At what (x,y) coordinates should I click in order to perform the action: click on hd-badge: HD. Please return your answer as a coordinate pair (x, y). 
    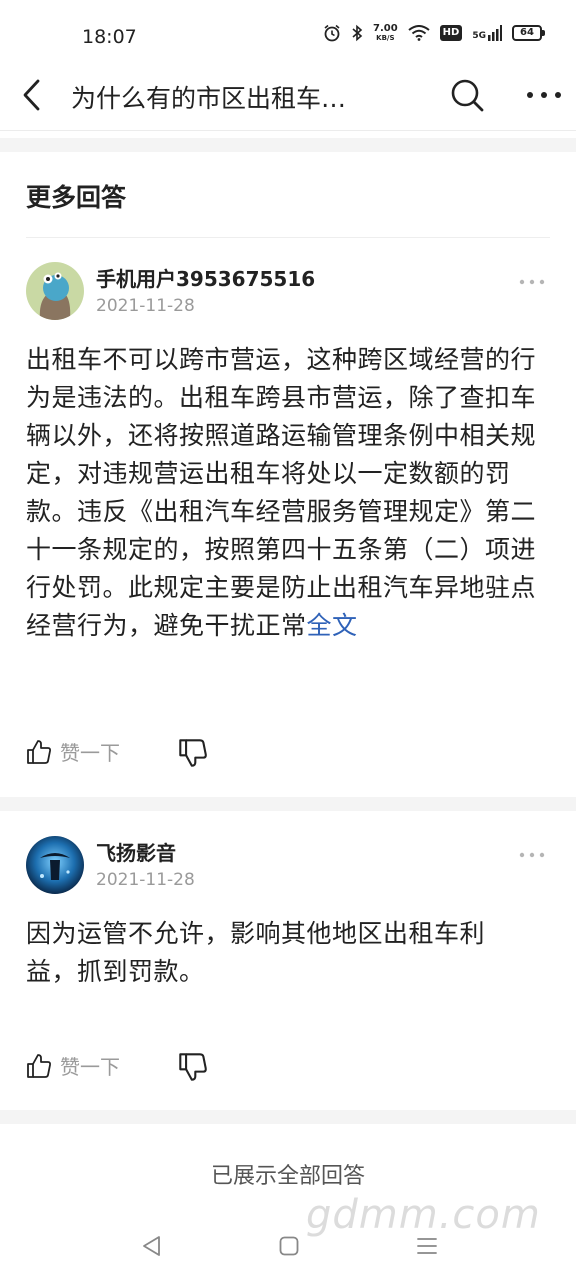
    Looking at the image, I should click on (451, 33).